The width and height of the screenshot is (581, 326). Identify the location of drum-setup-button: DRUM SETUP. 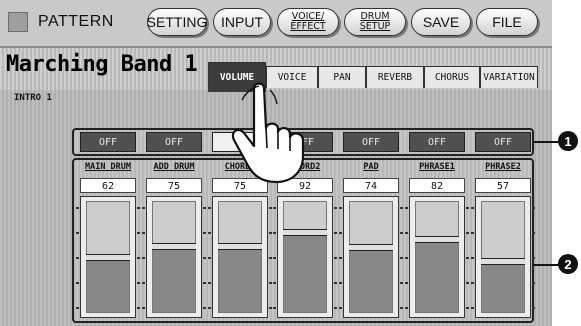
(375, 22).